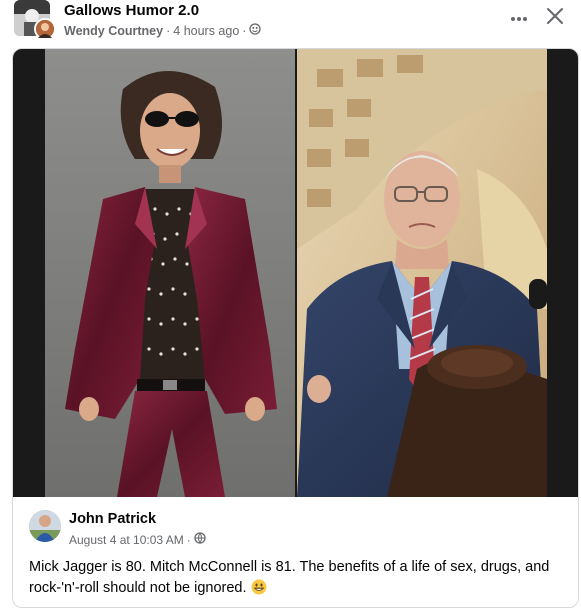  I want to click on group-globe-icon, so click(255, 30).